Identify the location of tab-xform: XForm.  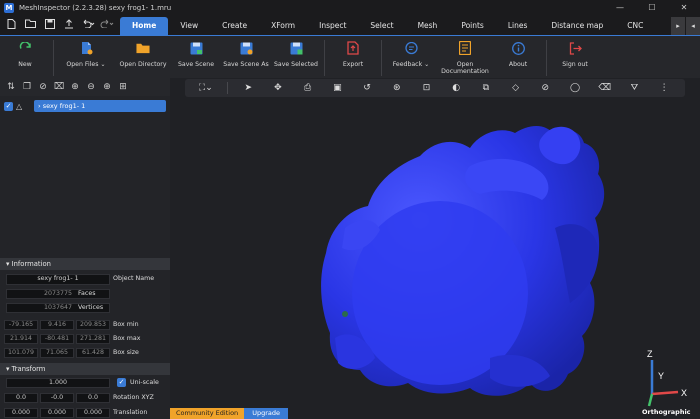
(283, 26).